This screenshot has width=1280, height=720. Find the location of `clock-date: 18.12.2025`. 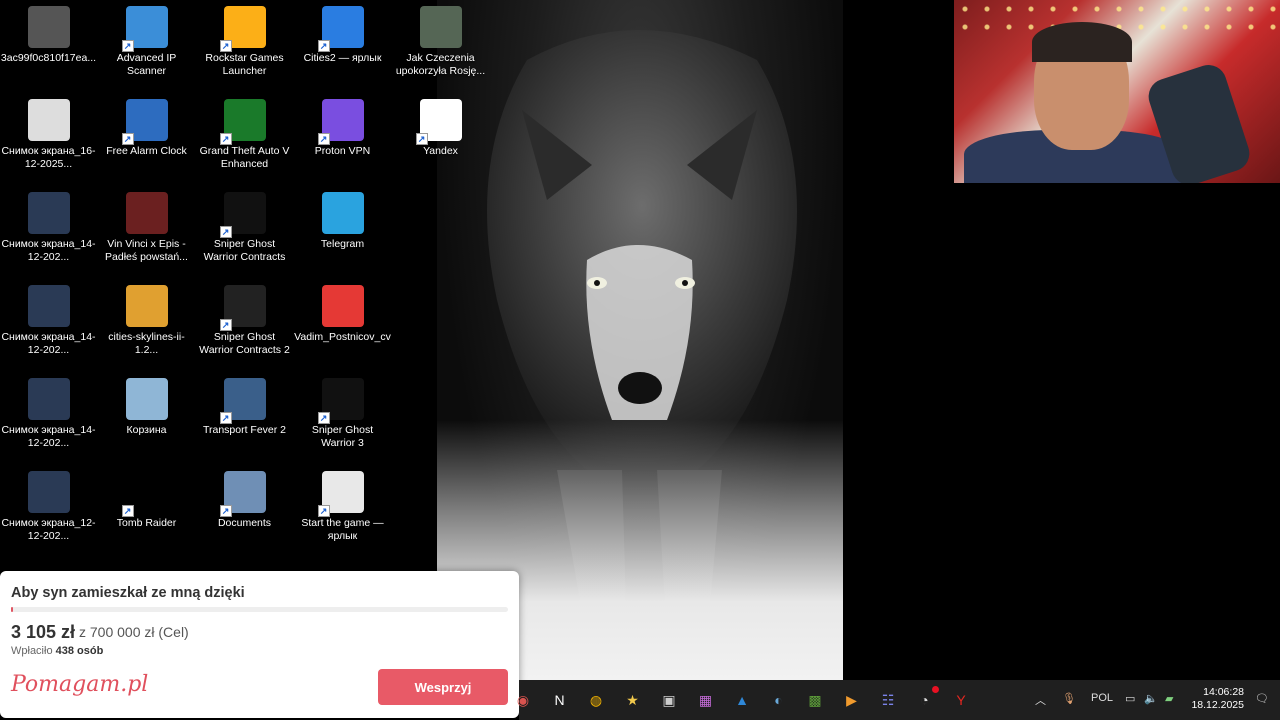

clock-date: 18.12.2025 is located at coordinates (1217, 705).